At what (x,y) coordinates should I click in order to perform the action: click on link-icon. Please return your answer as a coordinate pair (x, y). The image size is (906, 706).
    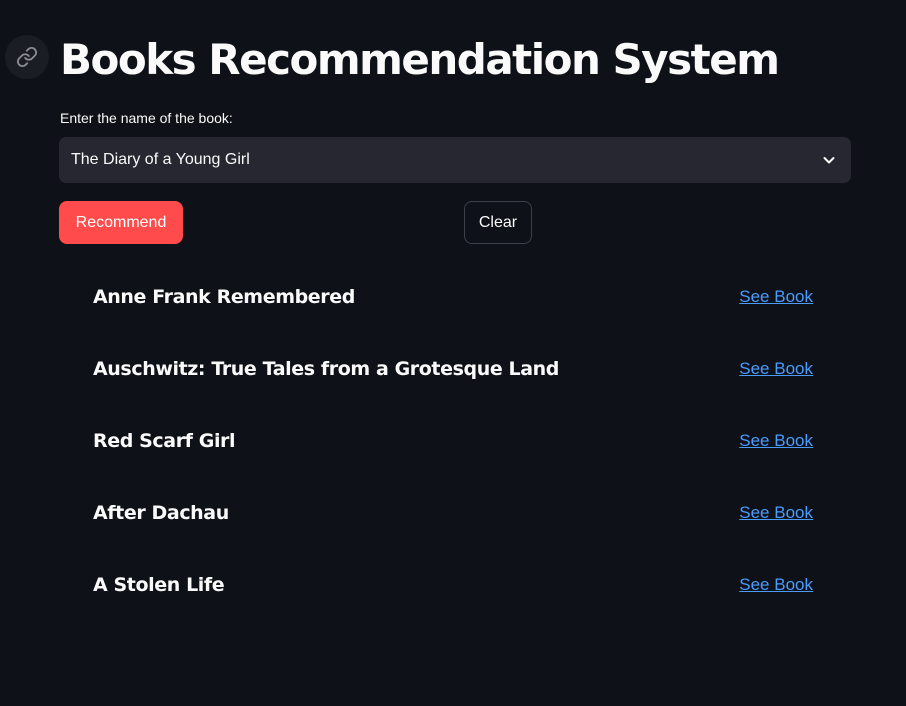
    Looking at the image, I should click on (27, 57).